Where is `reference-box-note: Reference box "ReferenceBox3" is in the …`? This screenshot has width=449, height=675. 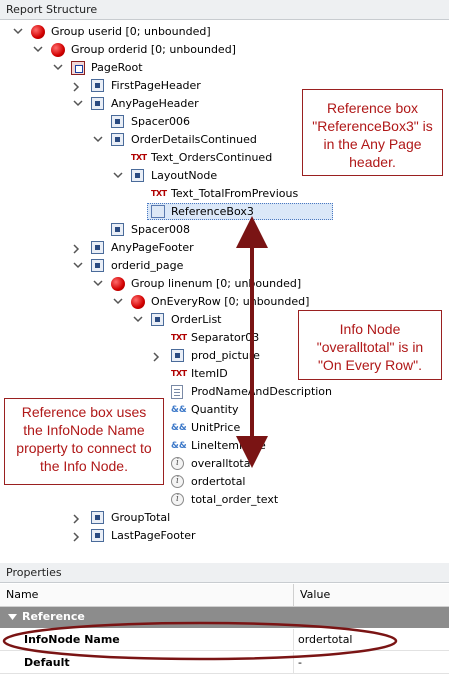 reference-box-note: Reference box "ReferenceBox3" is in the … is located at coordinates (372, 135).